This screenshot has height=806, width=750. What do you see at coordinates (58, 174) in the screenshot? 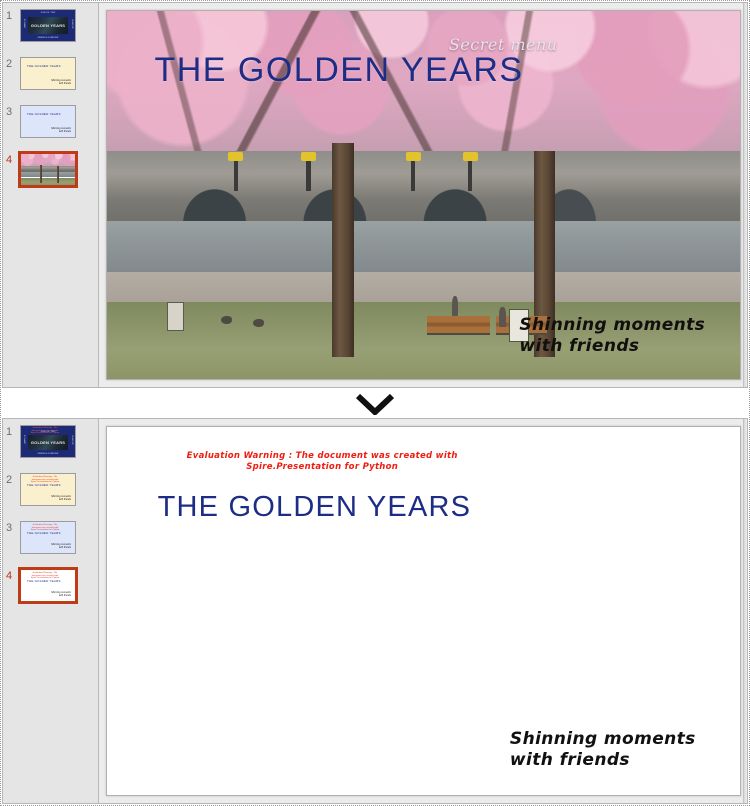
I see `thumb-tree-right` at bounding box center [58, 174].